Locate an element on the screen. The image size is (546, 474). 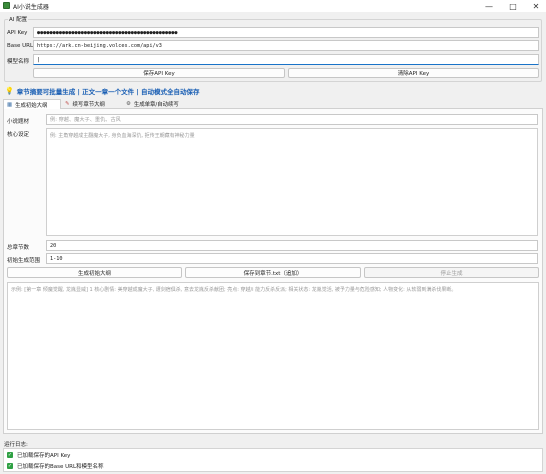
api-key-label: API Key is located at coordinates (17, 33).